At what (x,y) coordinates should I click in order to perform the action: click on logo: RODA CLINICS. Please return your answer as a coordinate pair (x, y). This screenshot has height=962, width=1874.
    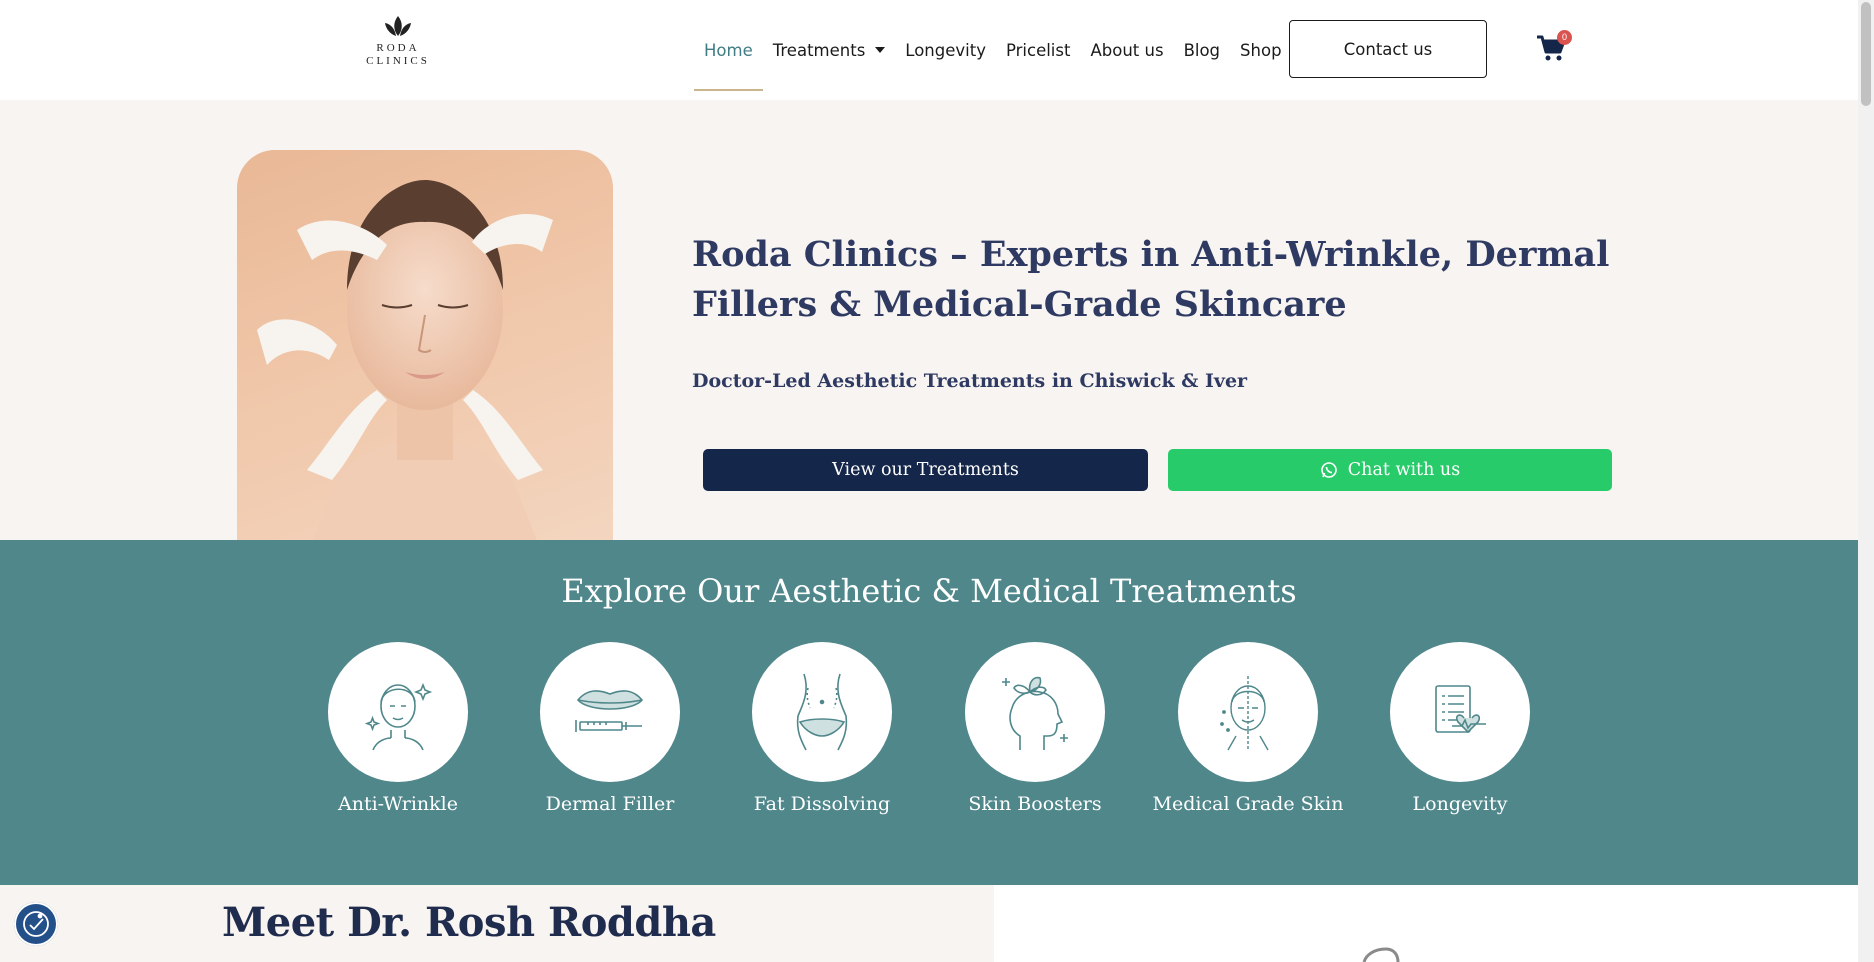
    Looking at the image, I should click on (398, 49).